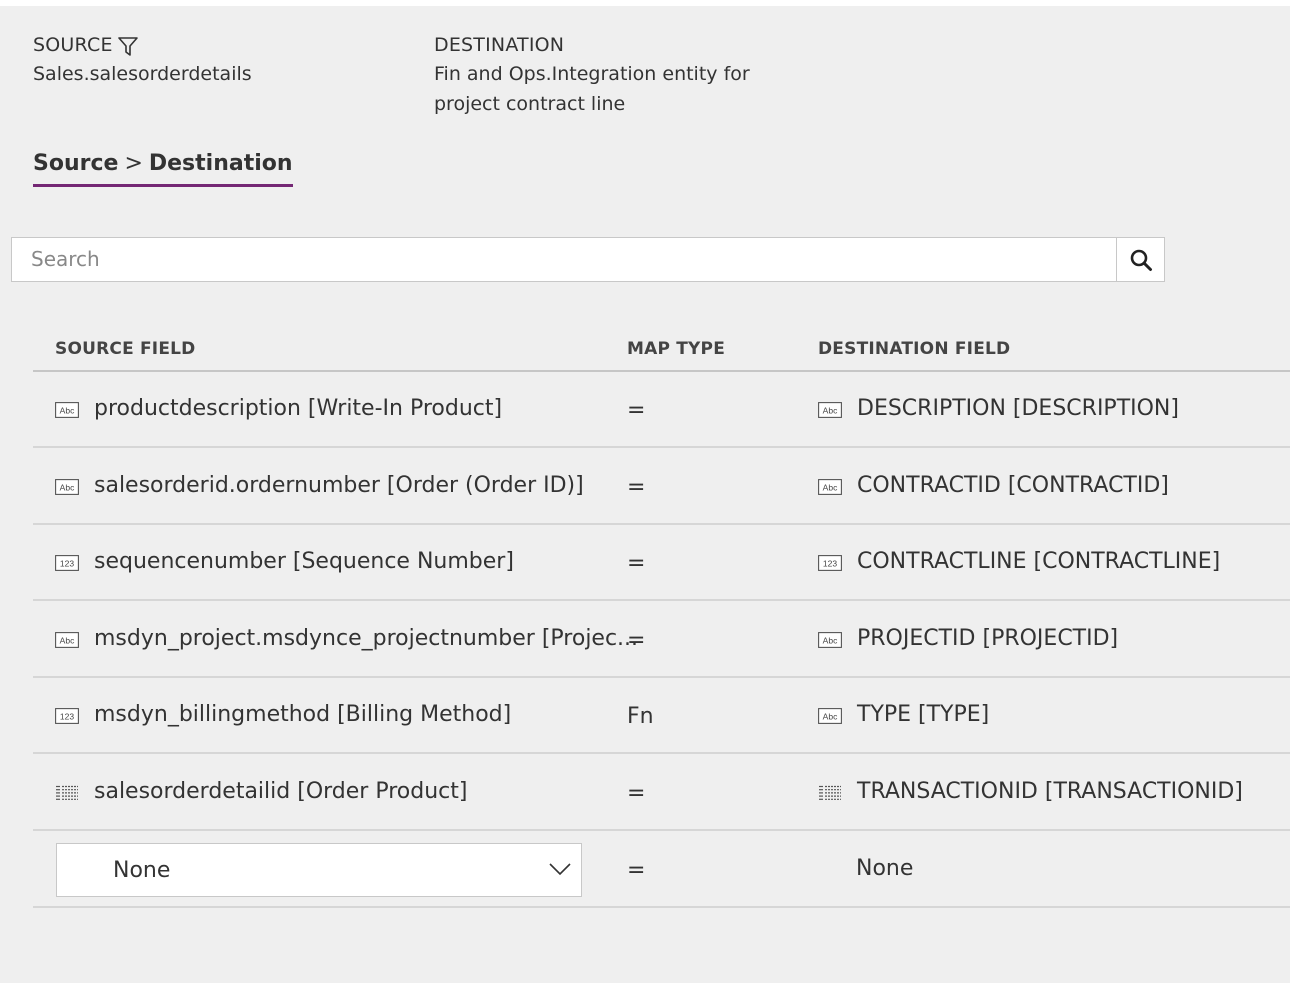 The image size is (1290, 983). What do you see at coordinates (914, 349) in the screenshot?
I see `column-header-destination-field: DESTINATION FIELD` at bounding box center [914, 349].